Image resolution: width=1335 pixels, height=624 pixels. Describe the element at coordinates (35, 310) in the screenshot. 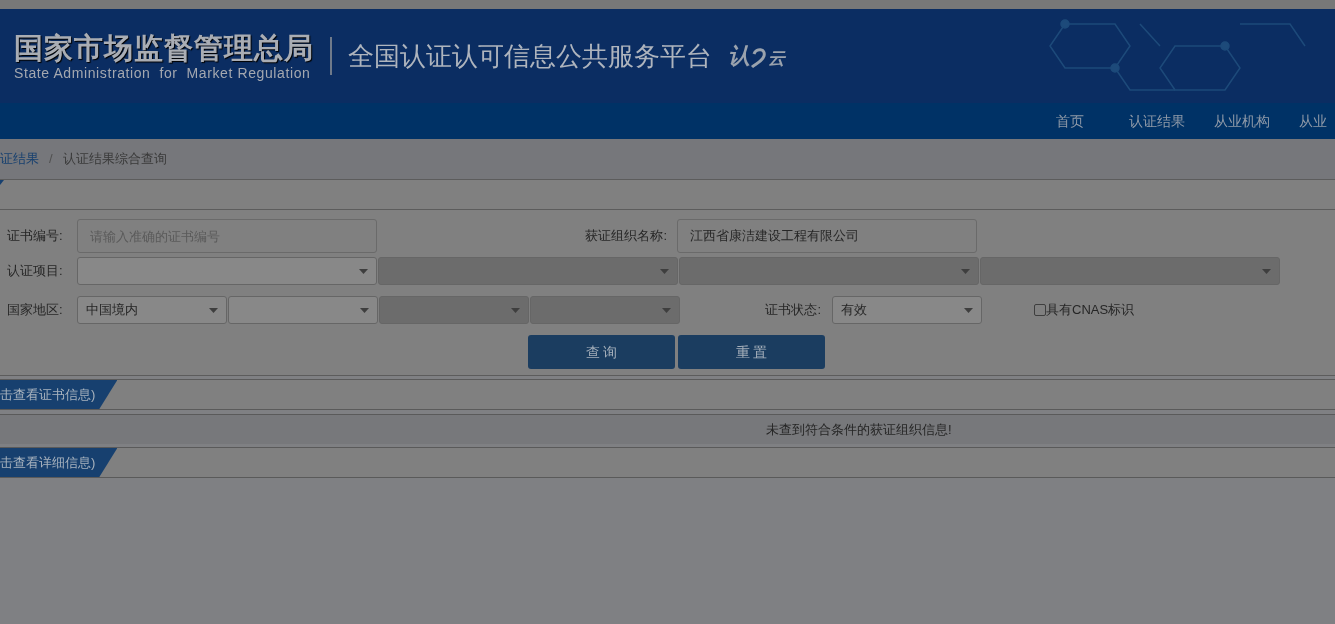

I see `field-label: 国家地区:` at that location.